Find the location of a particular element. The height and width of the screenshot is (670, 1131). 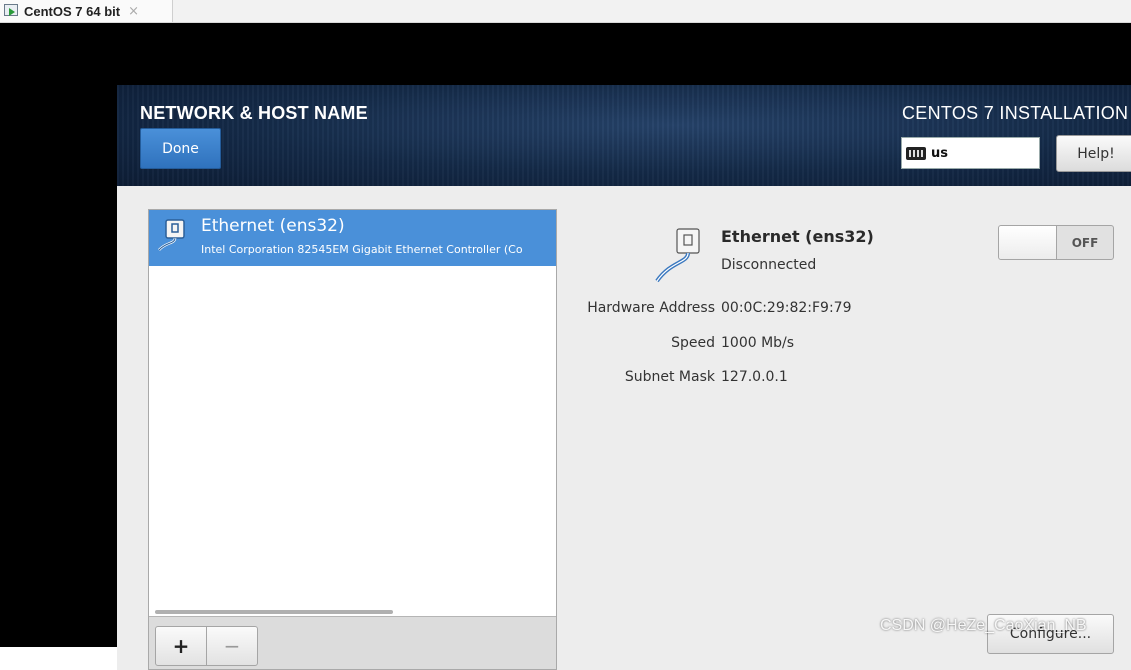

keyboard-icon is located at coordinates (916, 153).